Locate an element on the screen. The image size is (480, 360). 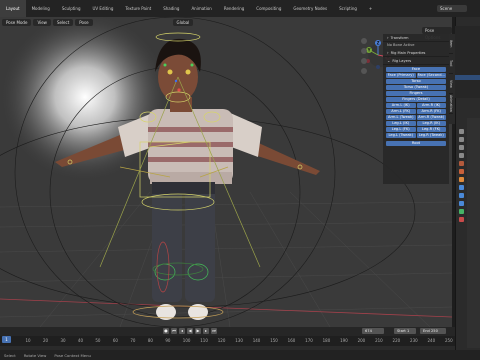
rig-layer-button: Root is located at coordinates (416, 143).